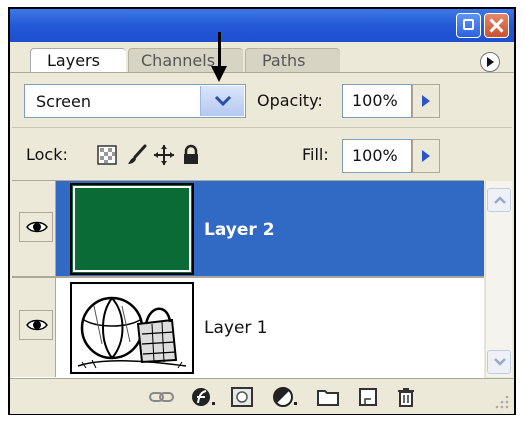  I want to click on tab-paths: Paths, so click(292, 60).